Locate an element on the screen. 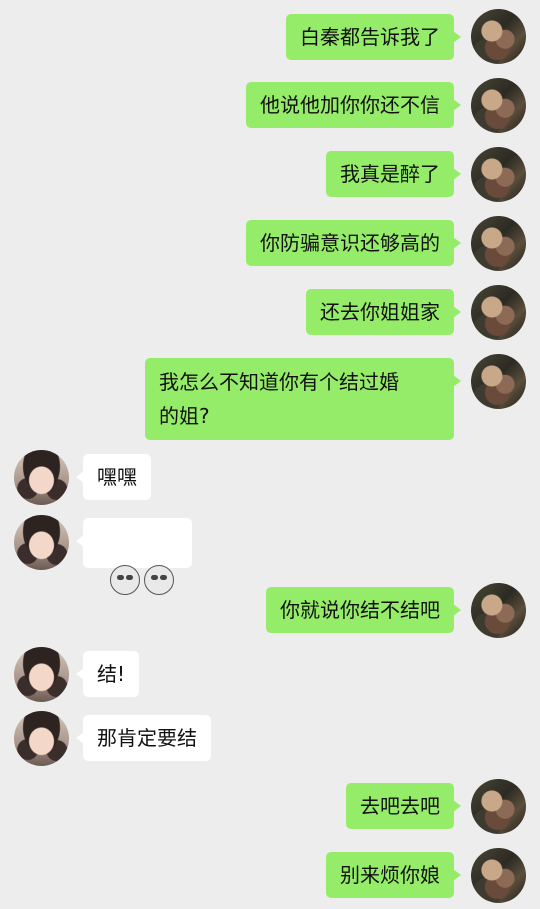 This screenshot has height=909, width=540. message-bubble-sent: 去吧去吧 is located at coordinates (403, 806).